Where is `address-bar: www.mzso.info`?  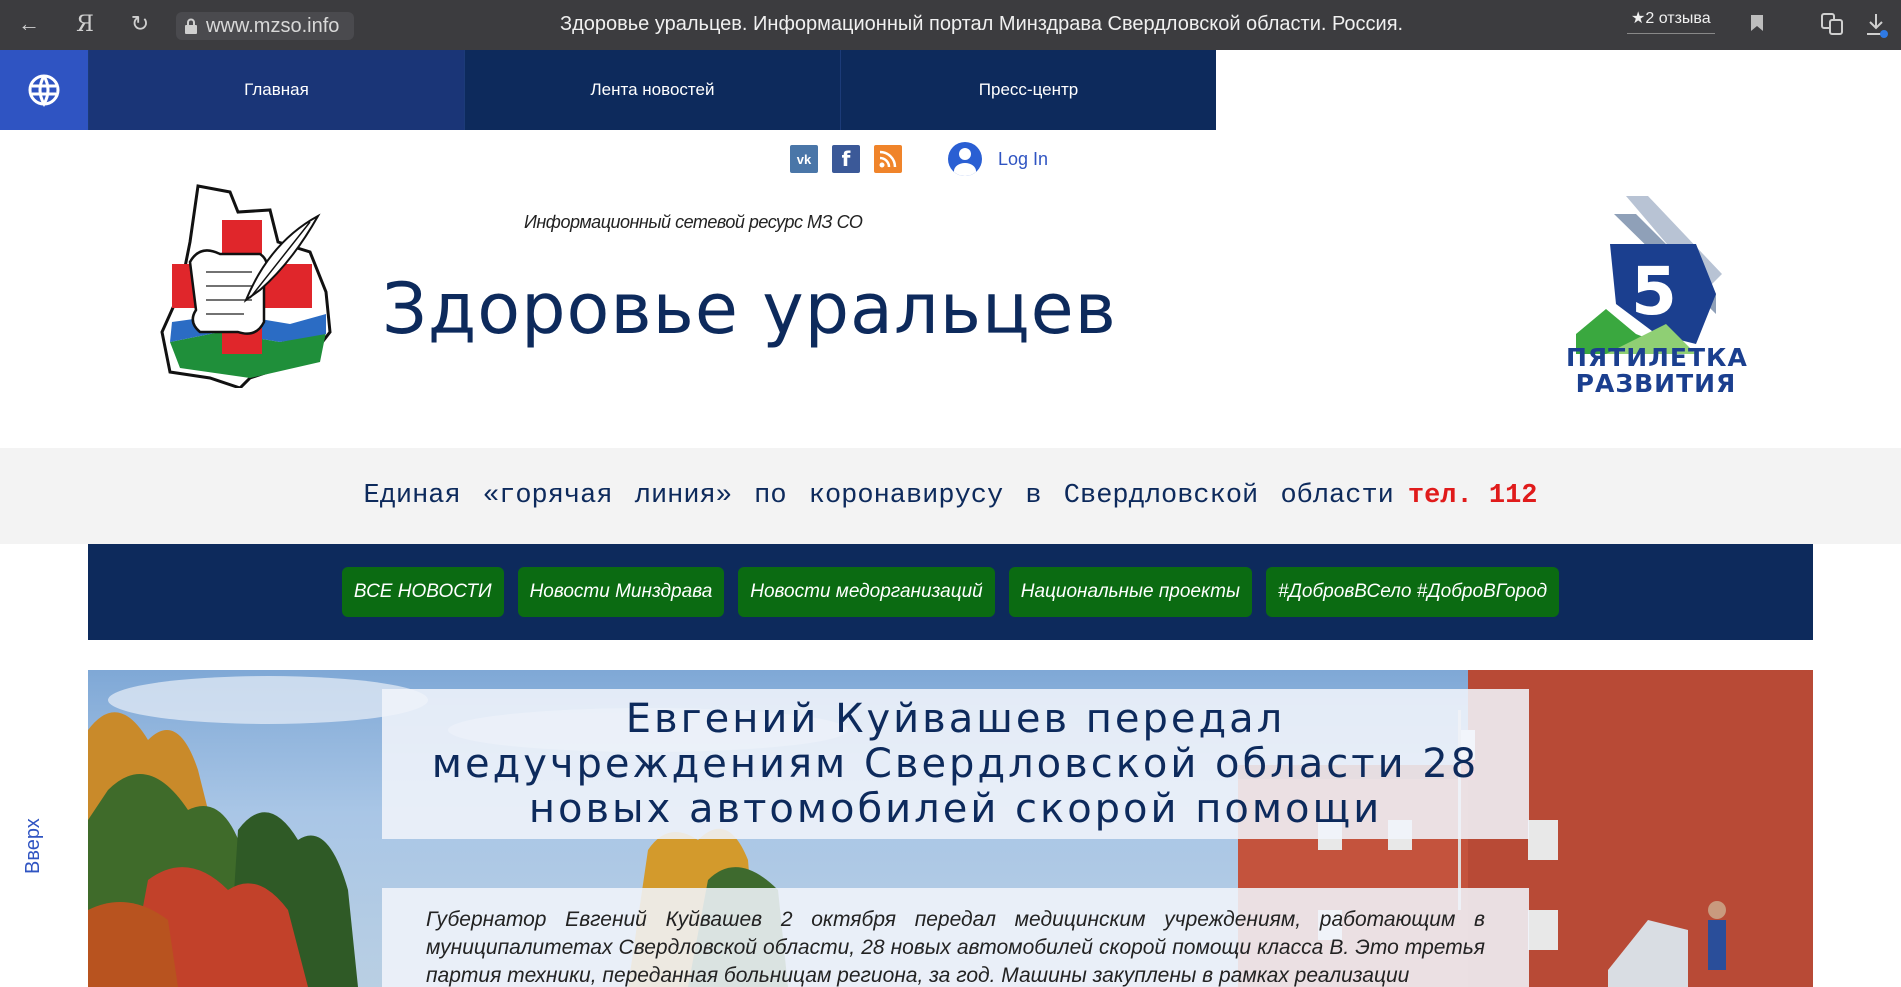 address-bar: www.mzso.info is located at coordinates (265, 26).